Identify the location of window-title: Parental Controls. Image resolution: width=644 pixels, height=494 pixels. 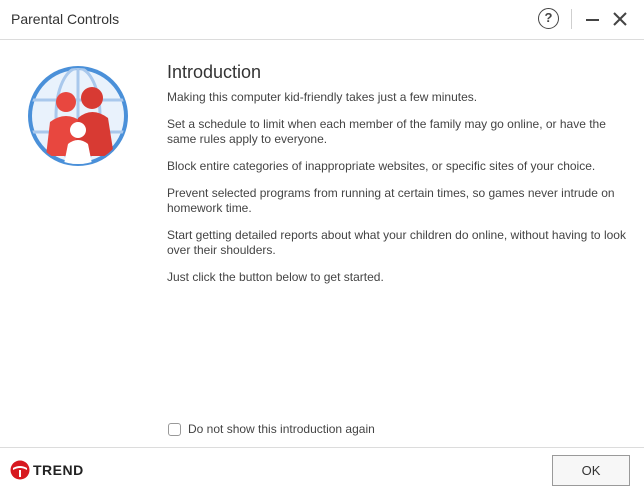
(65, 19).